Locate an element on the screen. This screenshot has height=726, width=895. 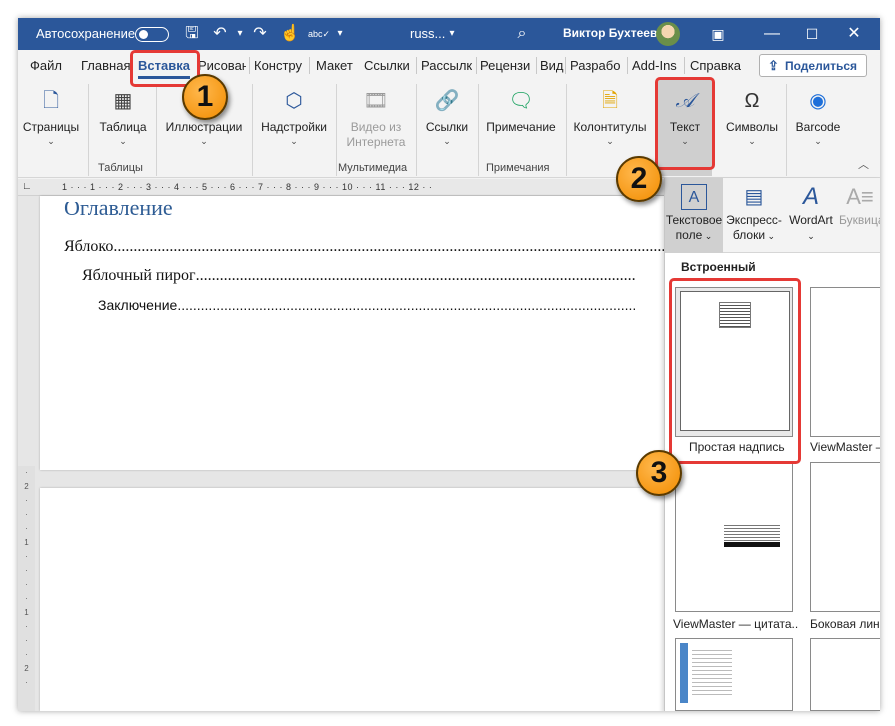
tab-help: Справка is located at coordinates (715, 65).